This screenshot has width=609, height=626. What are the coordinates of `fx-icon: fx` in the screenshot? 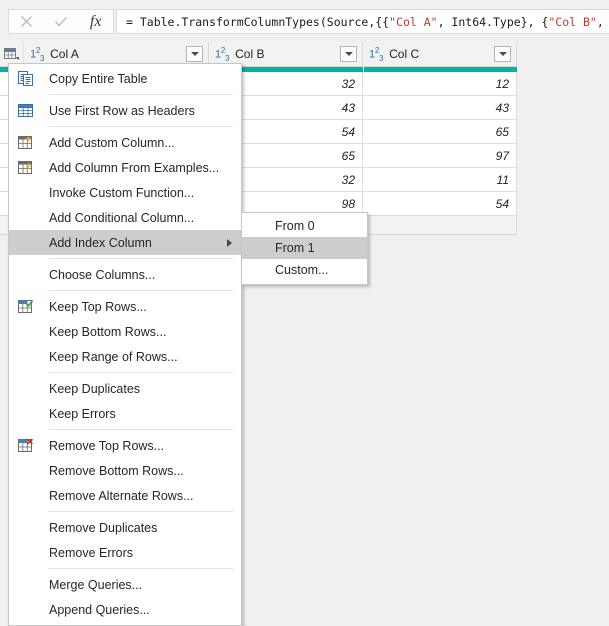 It's located at (95, 21).